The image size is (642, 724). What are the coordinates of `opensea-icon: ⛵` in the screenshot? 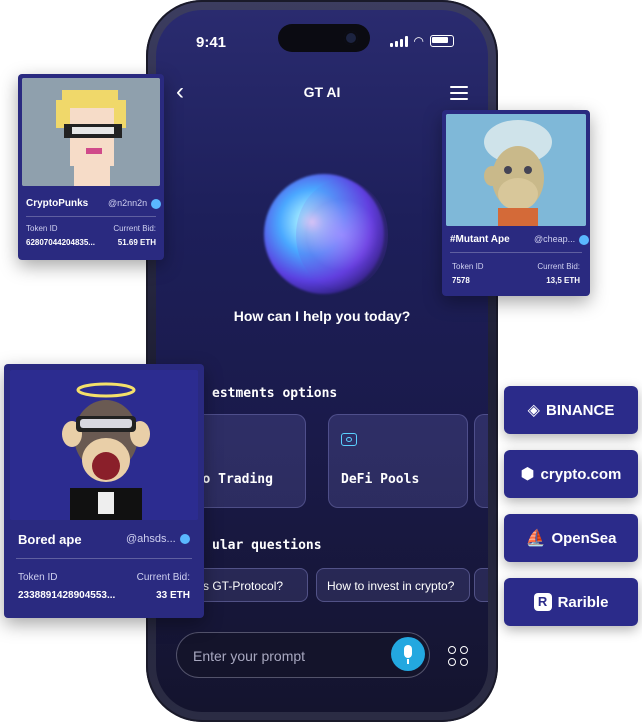 It's located at (535, 538).